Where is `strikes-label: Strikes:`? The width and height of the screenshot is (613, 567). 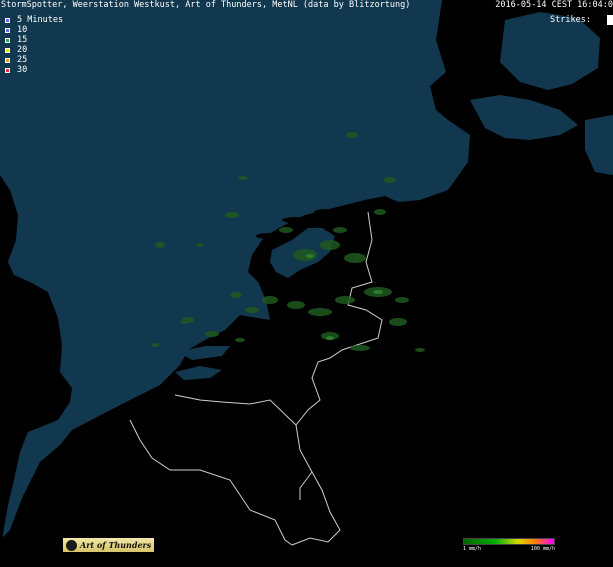
strikes-label: Strikes: is located at coordinates (570, 20).